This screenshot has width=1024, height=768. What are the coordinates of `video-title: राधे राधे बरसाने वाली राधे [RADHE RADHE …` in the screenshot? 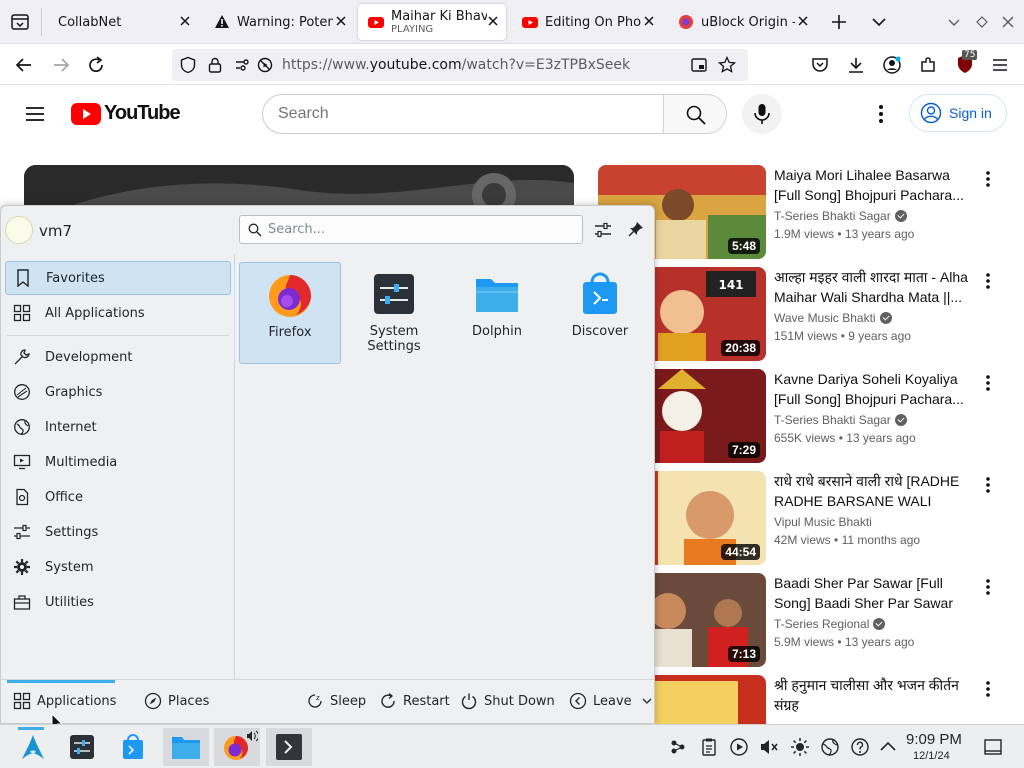 It's located at (874, 491).